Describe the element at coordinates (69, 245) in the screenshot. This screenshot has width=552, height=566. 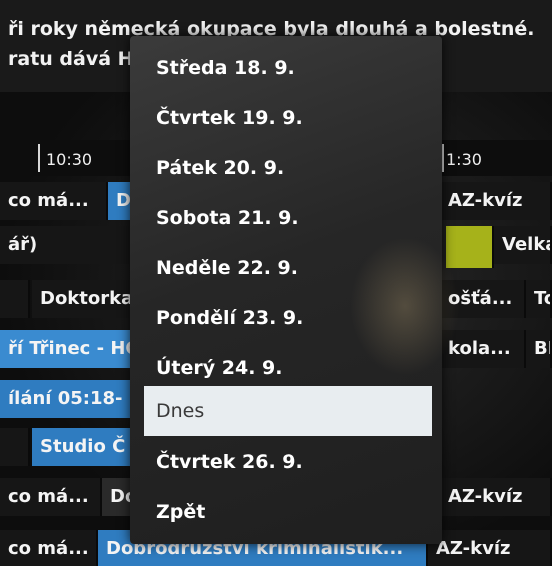
I see `epg-program-cell: ář)` at that location.